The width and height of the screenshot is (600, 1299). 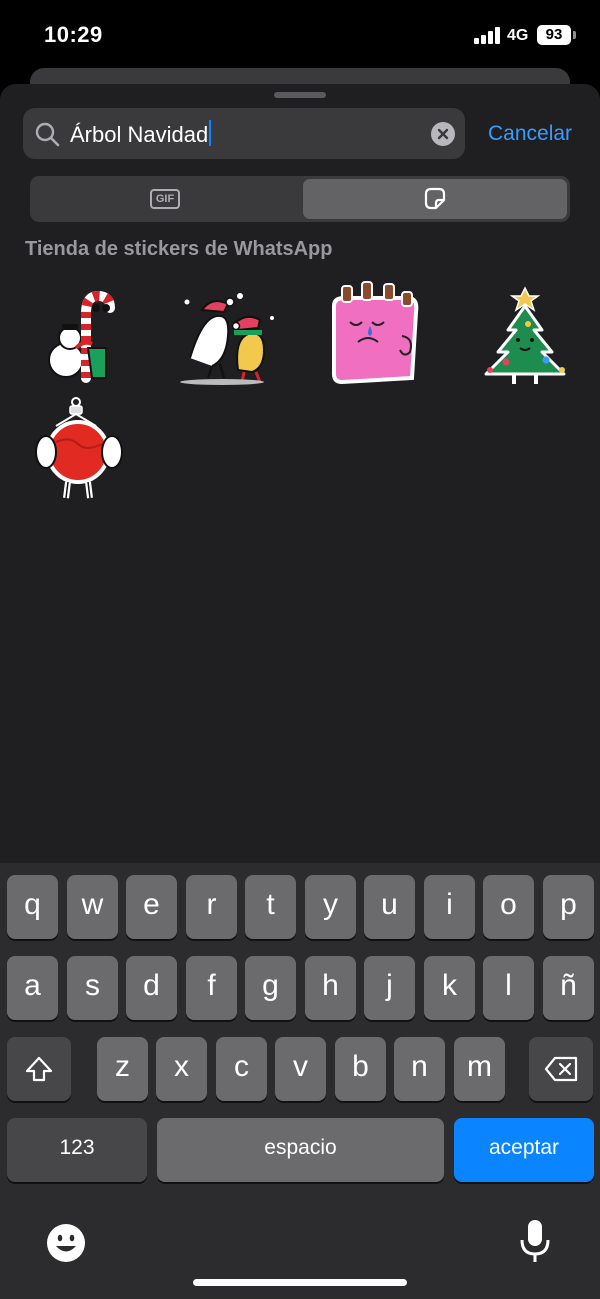 I want to click on gif-icon: GIF, so click(x=165, y=199).